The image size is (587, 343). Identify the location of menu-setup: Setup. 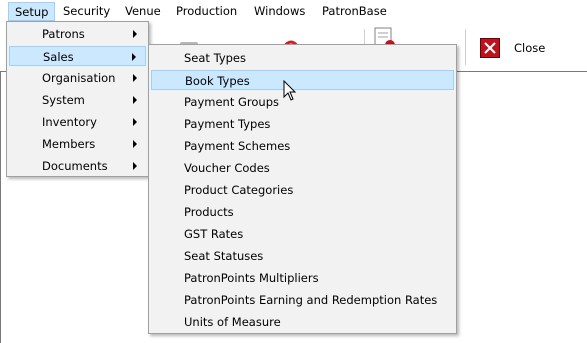
(32, 11).